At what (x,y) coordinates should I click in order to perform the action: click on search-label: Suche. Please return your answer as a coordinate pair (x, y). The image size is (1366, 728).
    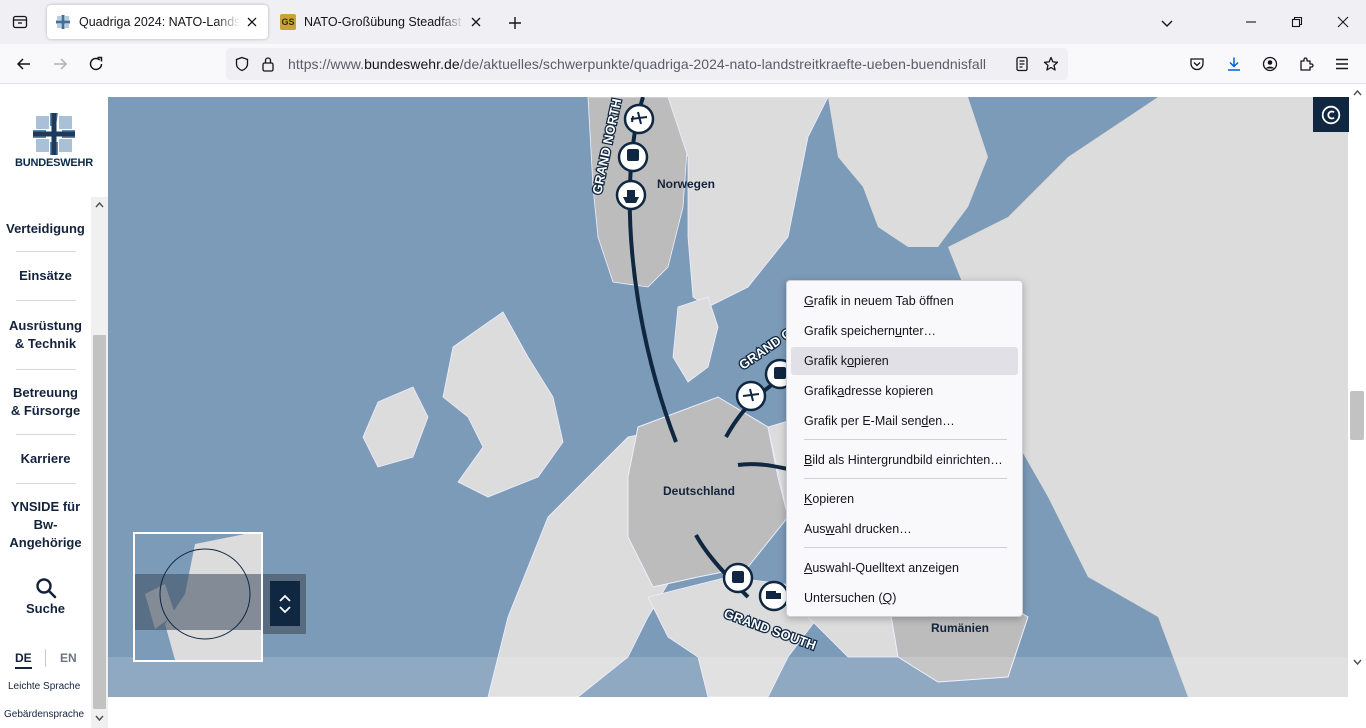
    Looking at the image, I should click on (45, 608).